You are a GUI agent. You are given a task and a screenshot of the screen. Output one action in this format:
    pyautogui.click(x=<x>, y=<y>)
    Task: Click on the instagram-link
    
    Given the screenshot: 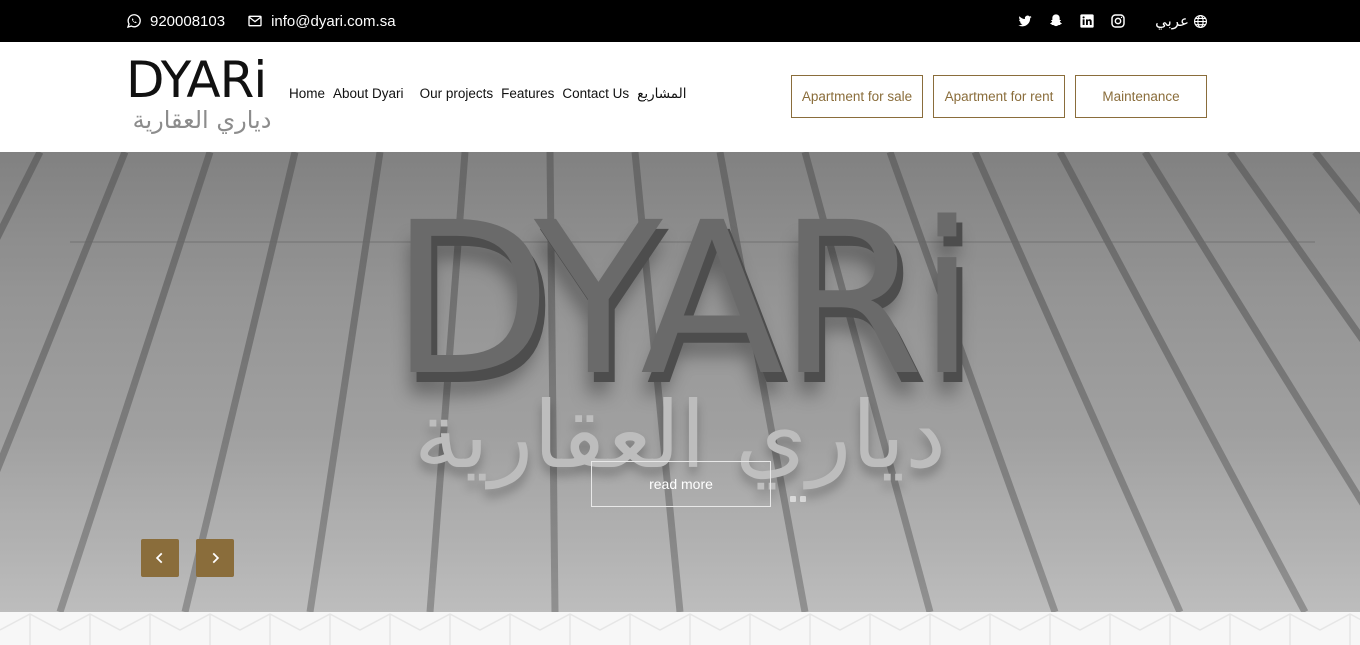 What is the action you would take?
    pyautogui.click(x=1118, y=21)
    